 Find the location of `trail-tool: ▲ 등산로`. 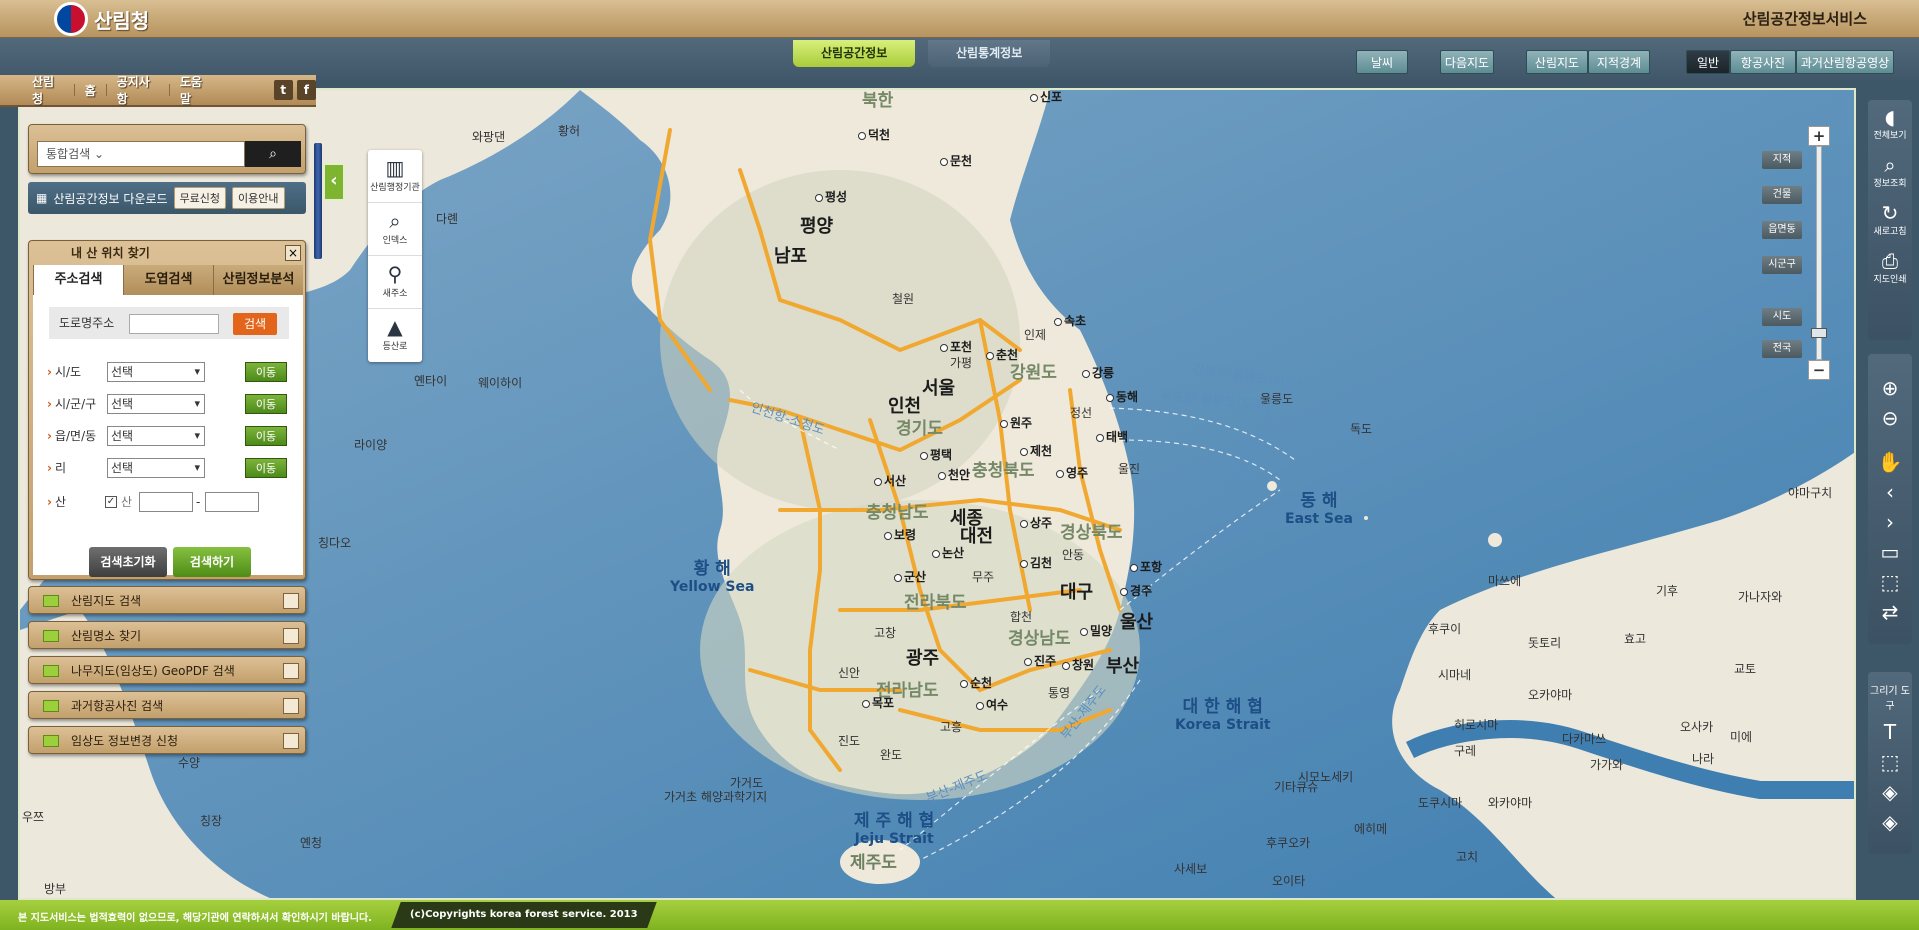

trail-tool: ▲ 등산로 is located at coordinates (395, 335).